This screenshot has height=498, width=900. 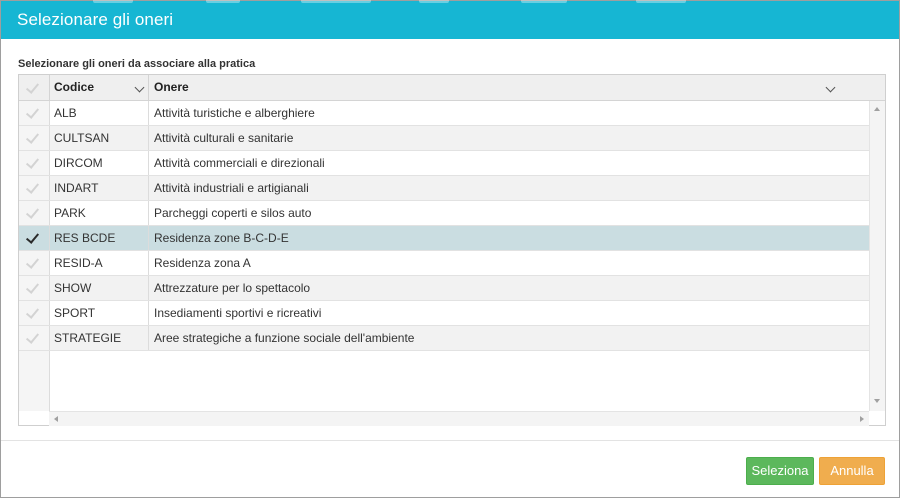 I want to click on dialog-titlebar: Selezionare gli oneri, so click(x=450, y=19).